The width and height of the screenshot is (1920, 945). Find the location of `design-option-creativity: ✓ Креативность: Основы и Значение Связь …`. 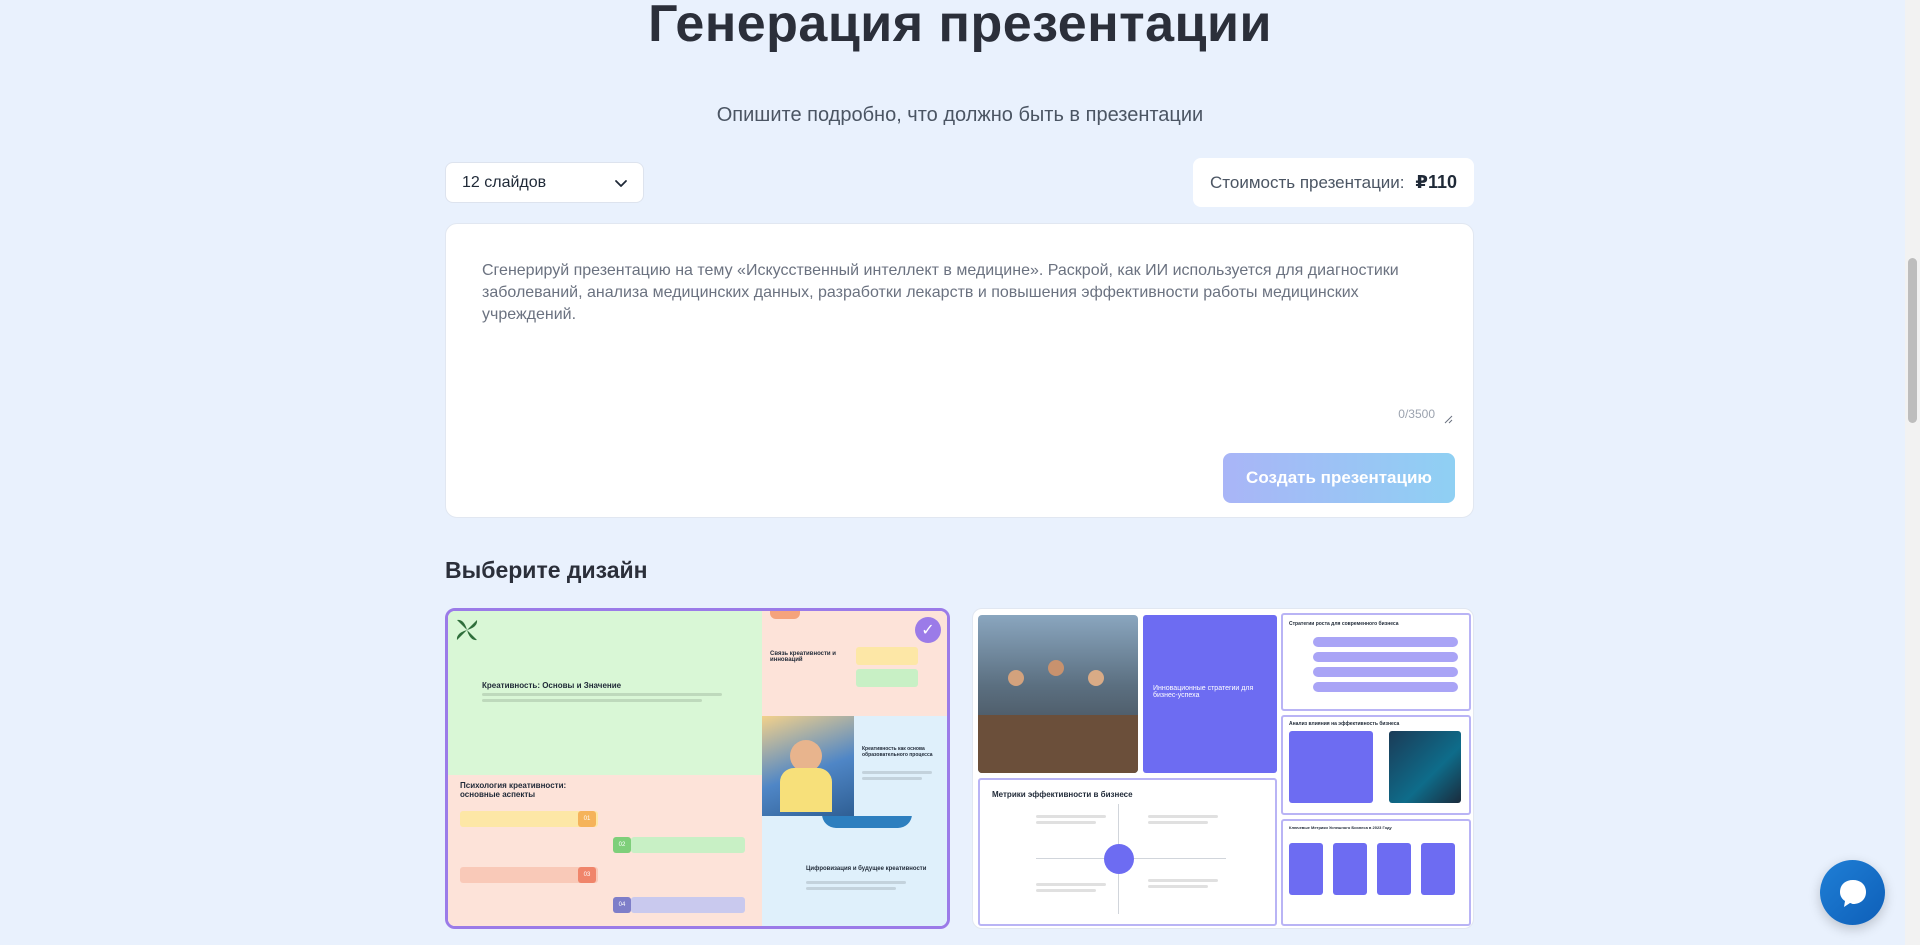

design-option-creativity: ✓ Креативность: Основы и Значение Связь … is located at coordinates (697, 768).